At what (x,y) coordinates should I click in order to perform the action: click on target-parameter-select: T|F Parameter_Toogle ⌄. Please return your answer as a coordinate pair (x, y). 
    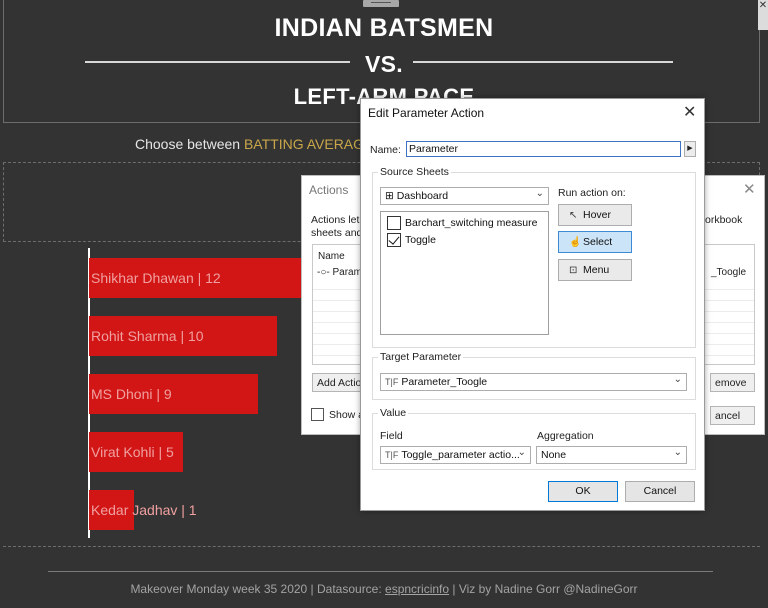
    Looking at the image, I should click on (533, 382).